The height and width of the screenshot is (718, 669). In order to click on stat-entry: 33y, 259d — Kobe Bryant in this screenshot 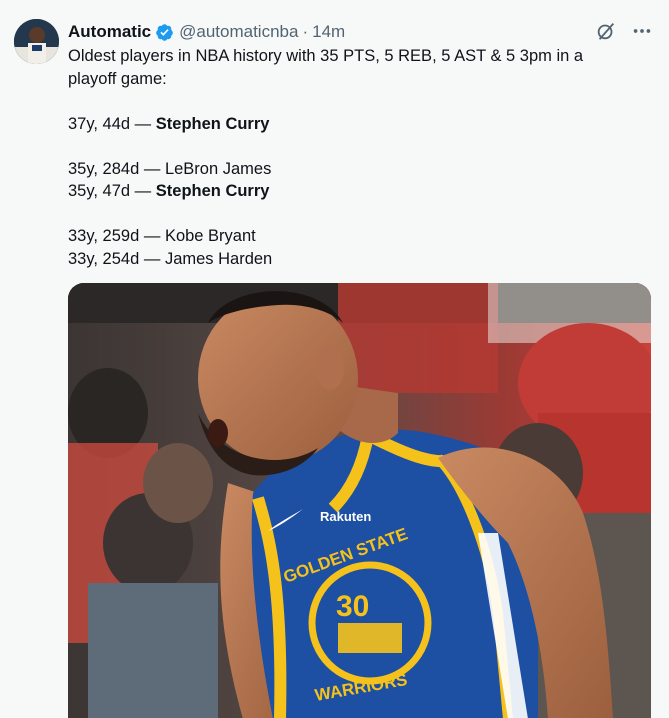, I will do `click(353, 236)`.